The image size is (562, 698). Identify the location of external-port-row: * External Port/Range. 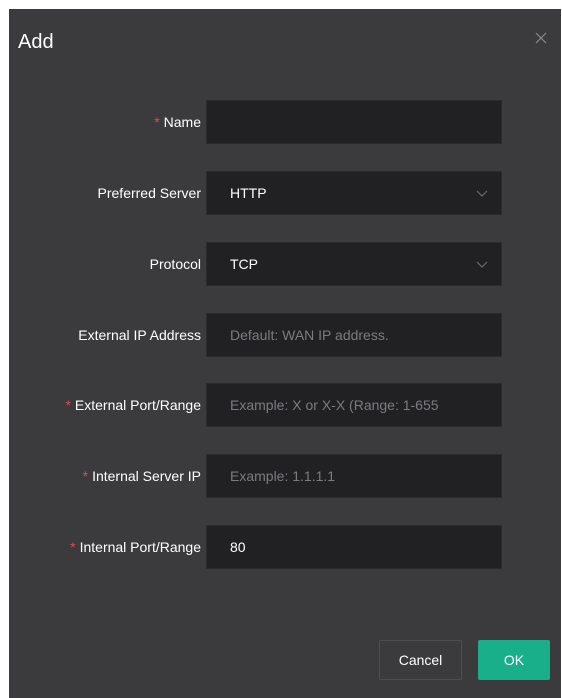
(285, 405).